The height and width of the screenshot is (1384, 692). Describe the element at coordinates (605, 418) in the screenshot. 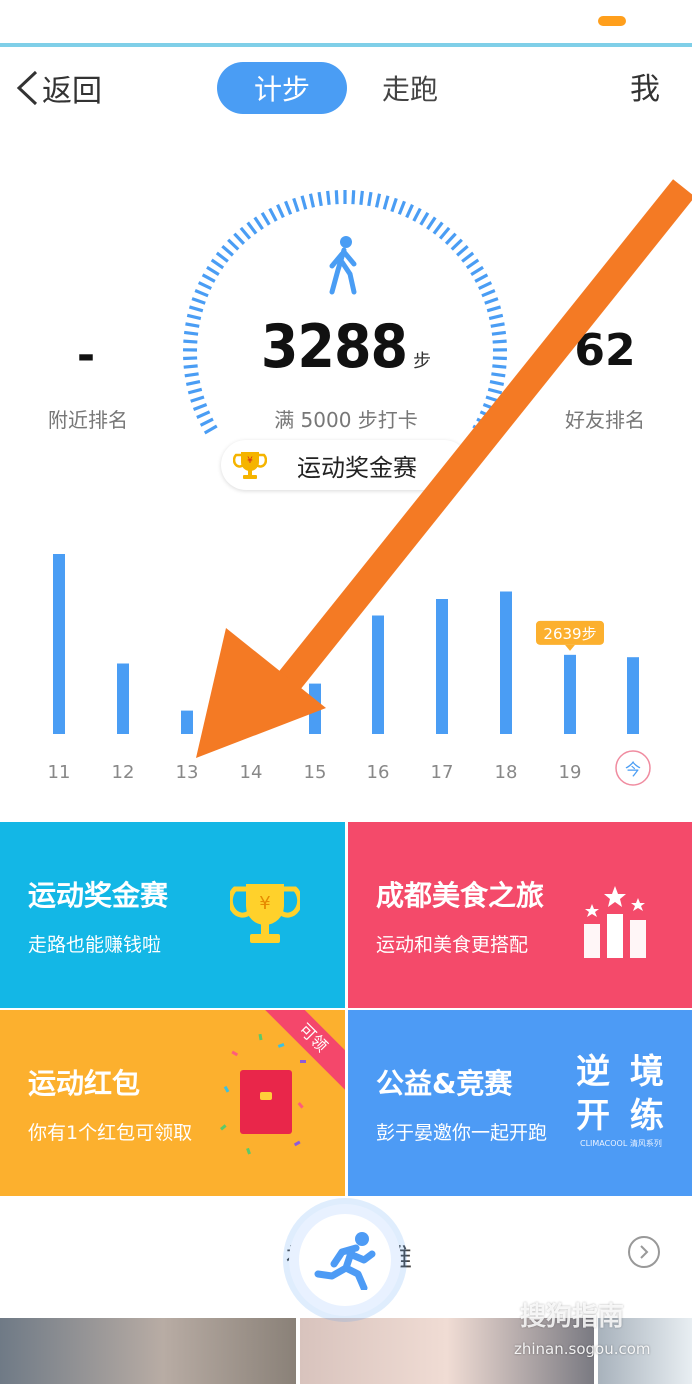

I see `friend-rank-label: 好友排名` at that location.